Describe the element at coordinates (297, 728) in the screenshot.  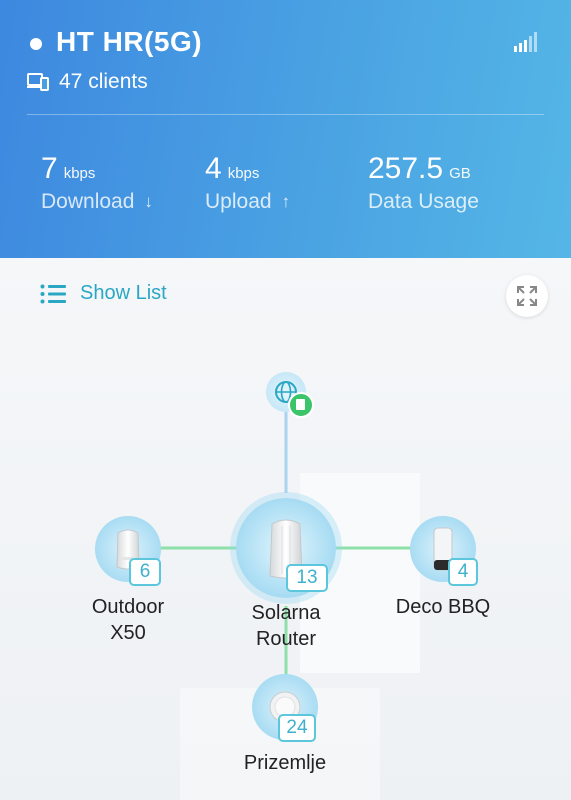
I see `client-count-badge: 24` at that location.